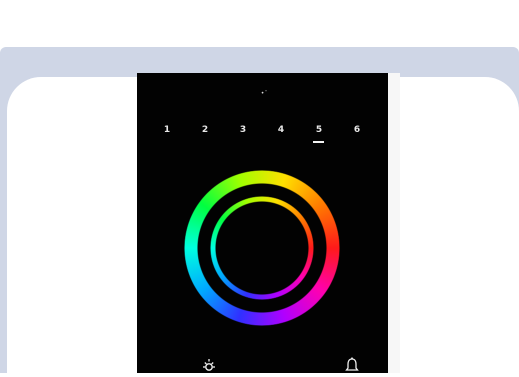  What do you see at coordinates (281, 130) in the screenshot?
I see `zone-button-4: 4` at bounding box center [281, 130].